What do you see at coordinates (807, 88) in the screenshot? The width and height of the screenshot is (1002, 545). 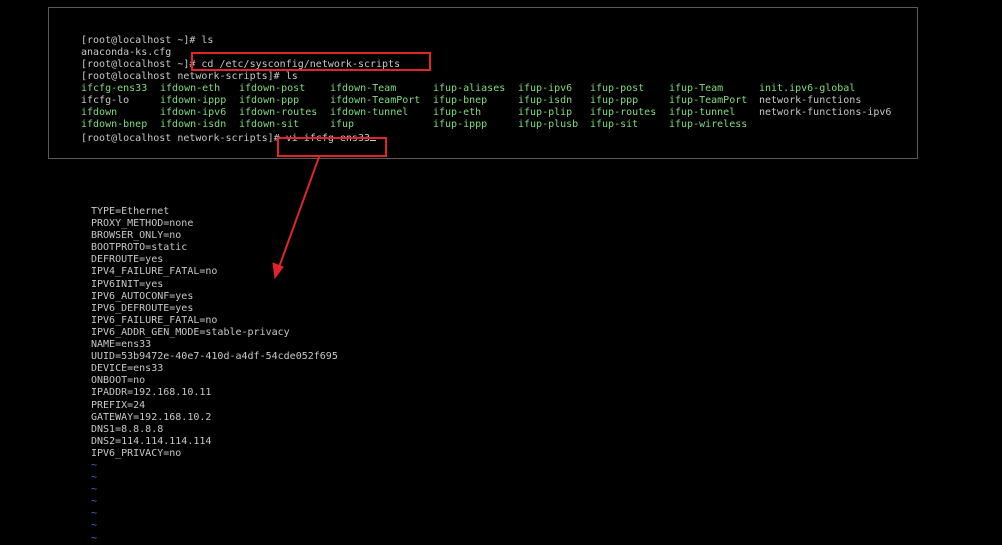 I see `ls-entry: init.ipv6-global` at bounding box center [807, 88].